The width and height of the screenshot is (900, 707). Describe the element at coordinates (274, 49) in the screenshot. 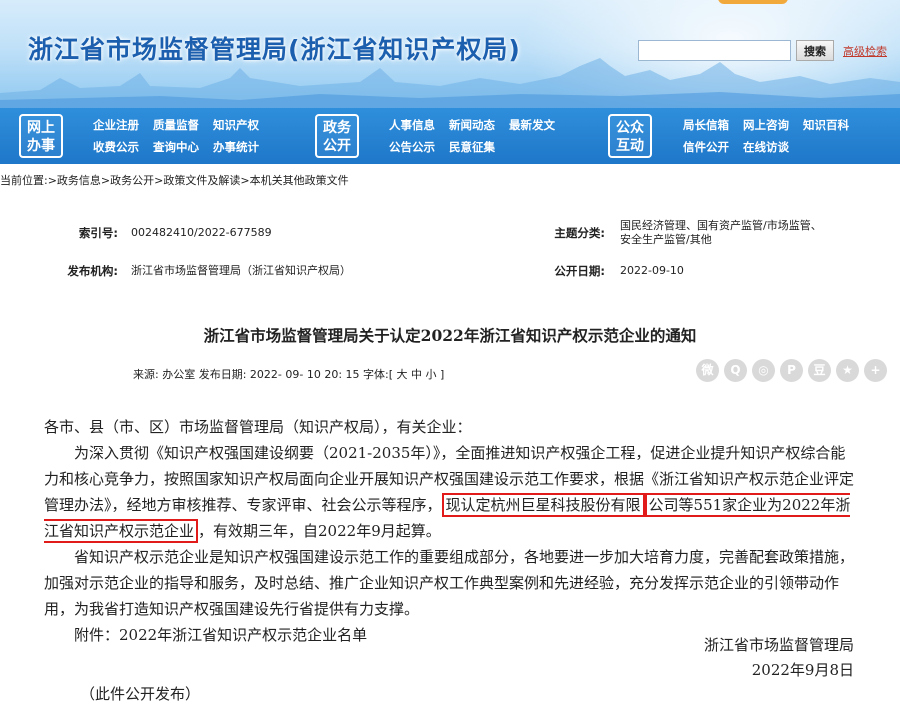

I see `site-title: 浙江省市场监督管理局(浙江省知识产权局)` at that location.